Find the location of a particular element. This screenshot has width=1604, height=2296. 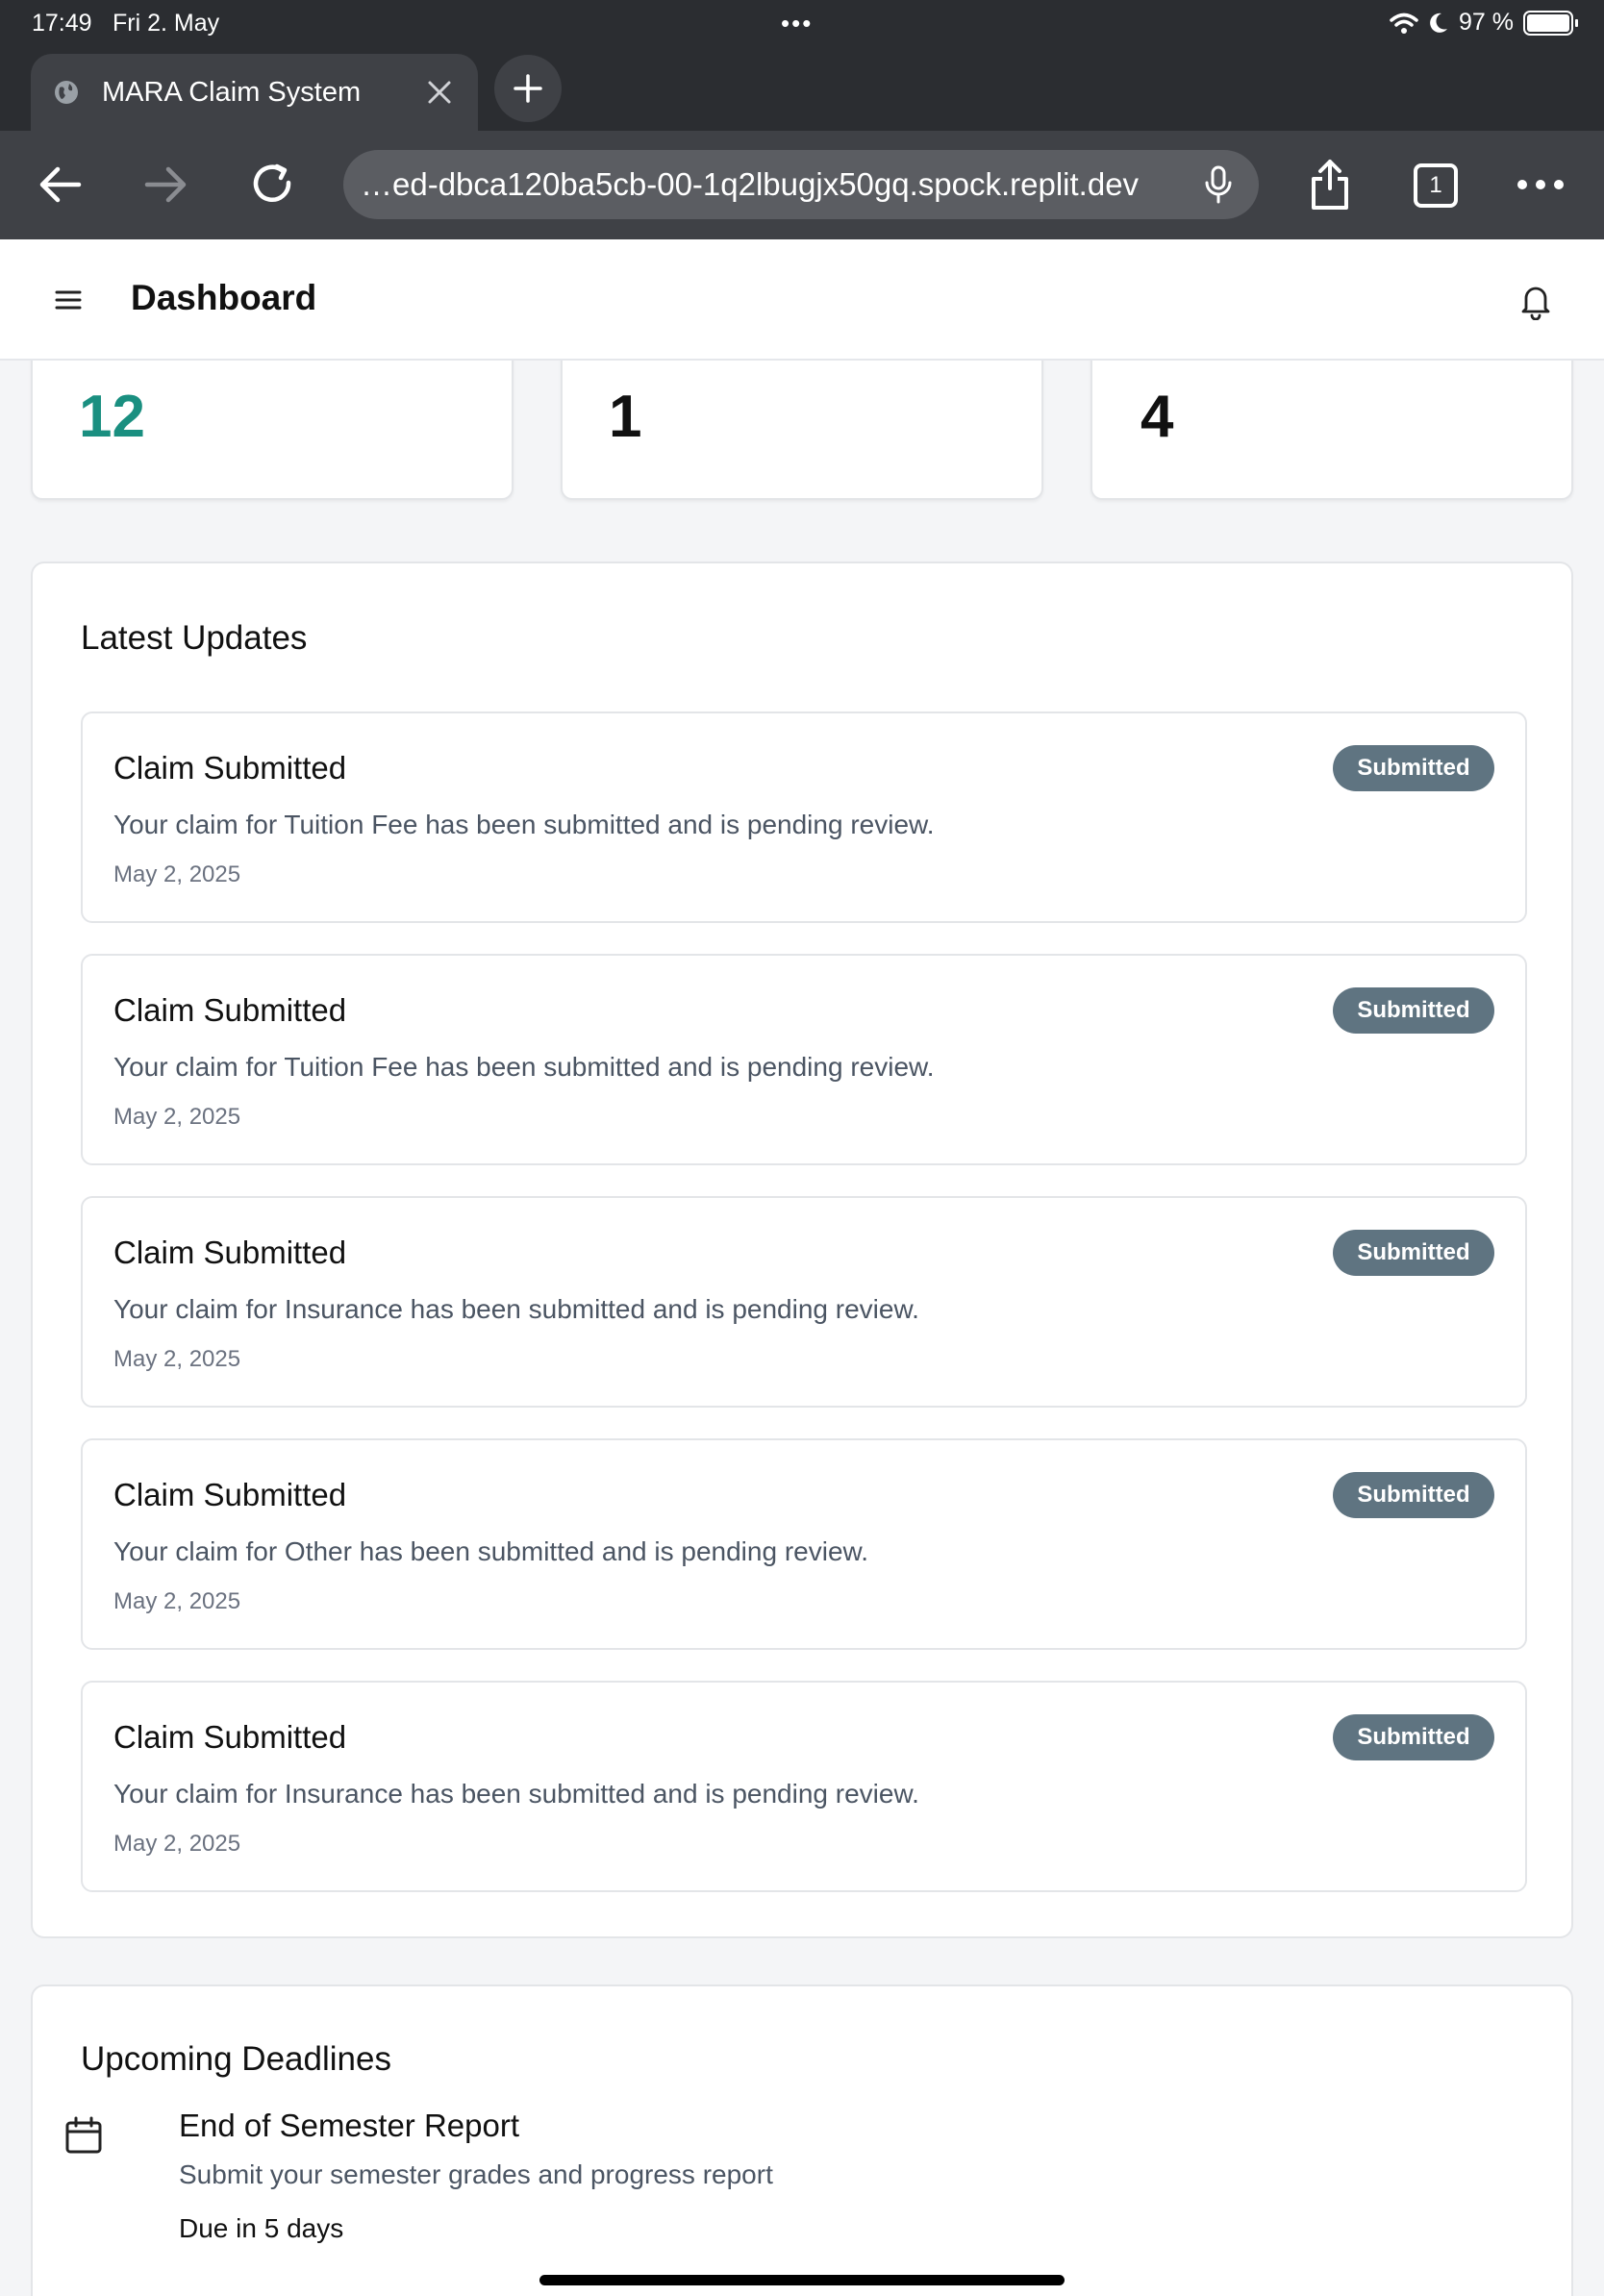

arrow-left-icon is located at coordinates (60, 184).